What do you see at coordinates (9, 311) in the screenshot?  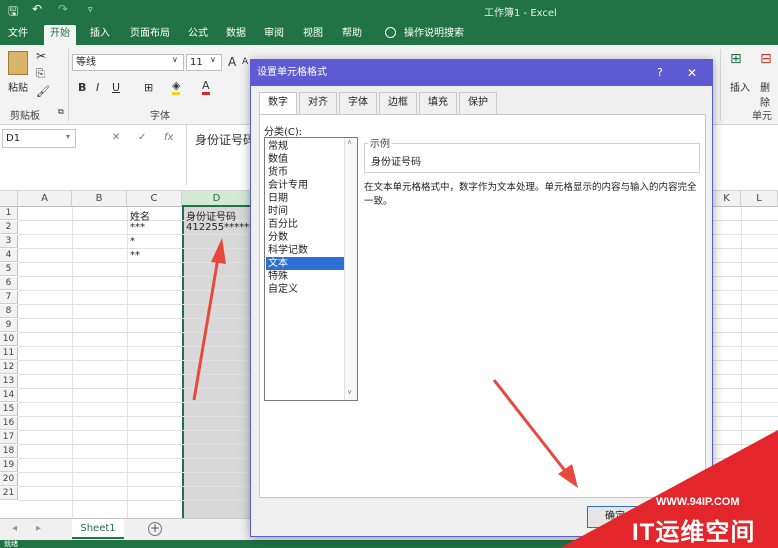 I see `row-header: 8` at bounding box center [9, 311].